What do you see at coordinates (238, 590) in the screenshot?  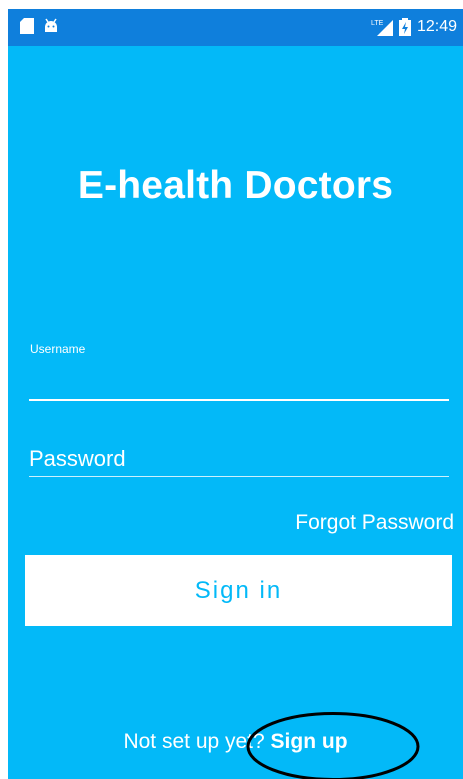 I see `sign-in-button: Sign in` at bounding box center [238, 590].